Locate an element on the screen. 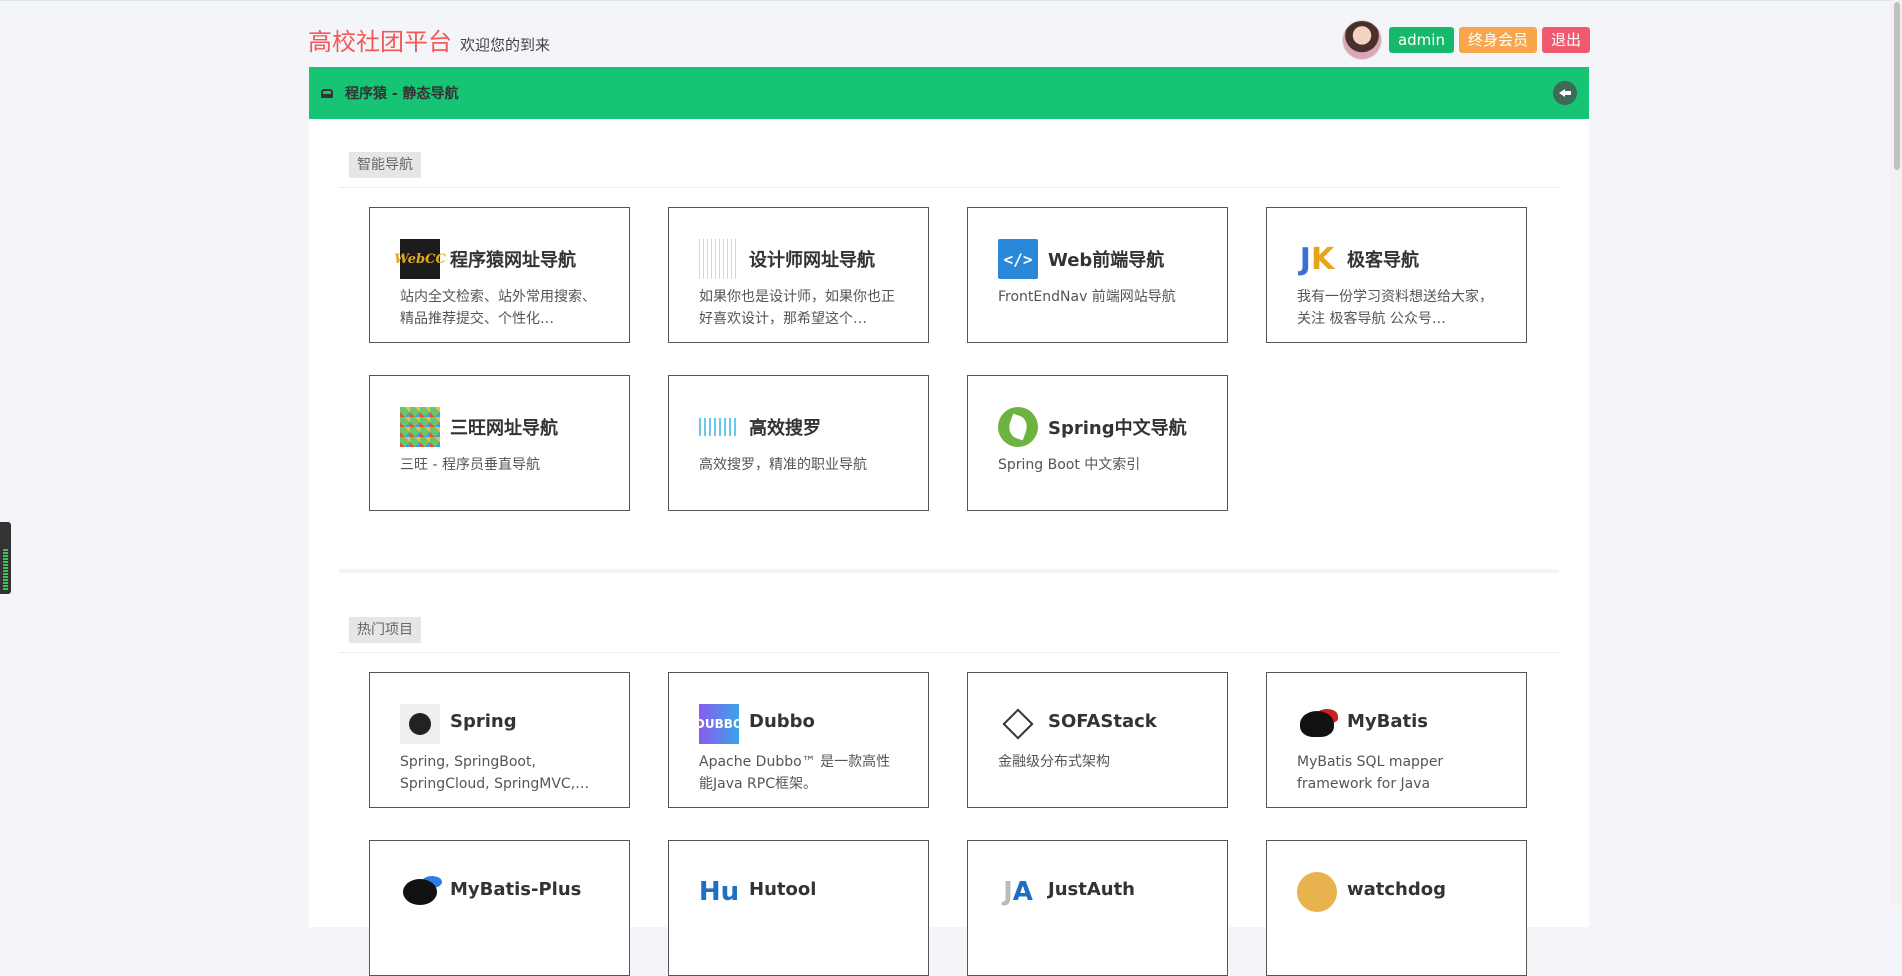  user-bar: admin 终身会员 退出 is located at coordinates (1465, 40).